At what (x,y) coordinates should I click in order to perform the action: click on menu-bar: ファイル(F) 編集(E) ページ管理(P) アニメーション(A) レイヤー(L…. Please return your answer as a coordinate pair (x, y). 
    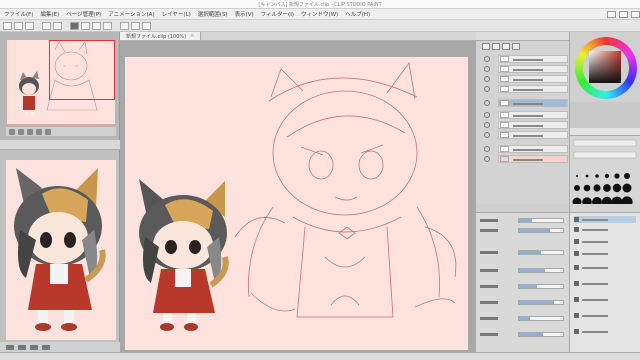
    Looking at the image, I should click on (320, 14).